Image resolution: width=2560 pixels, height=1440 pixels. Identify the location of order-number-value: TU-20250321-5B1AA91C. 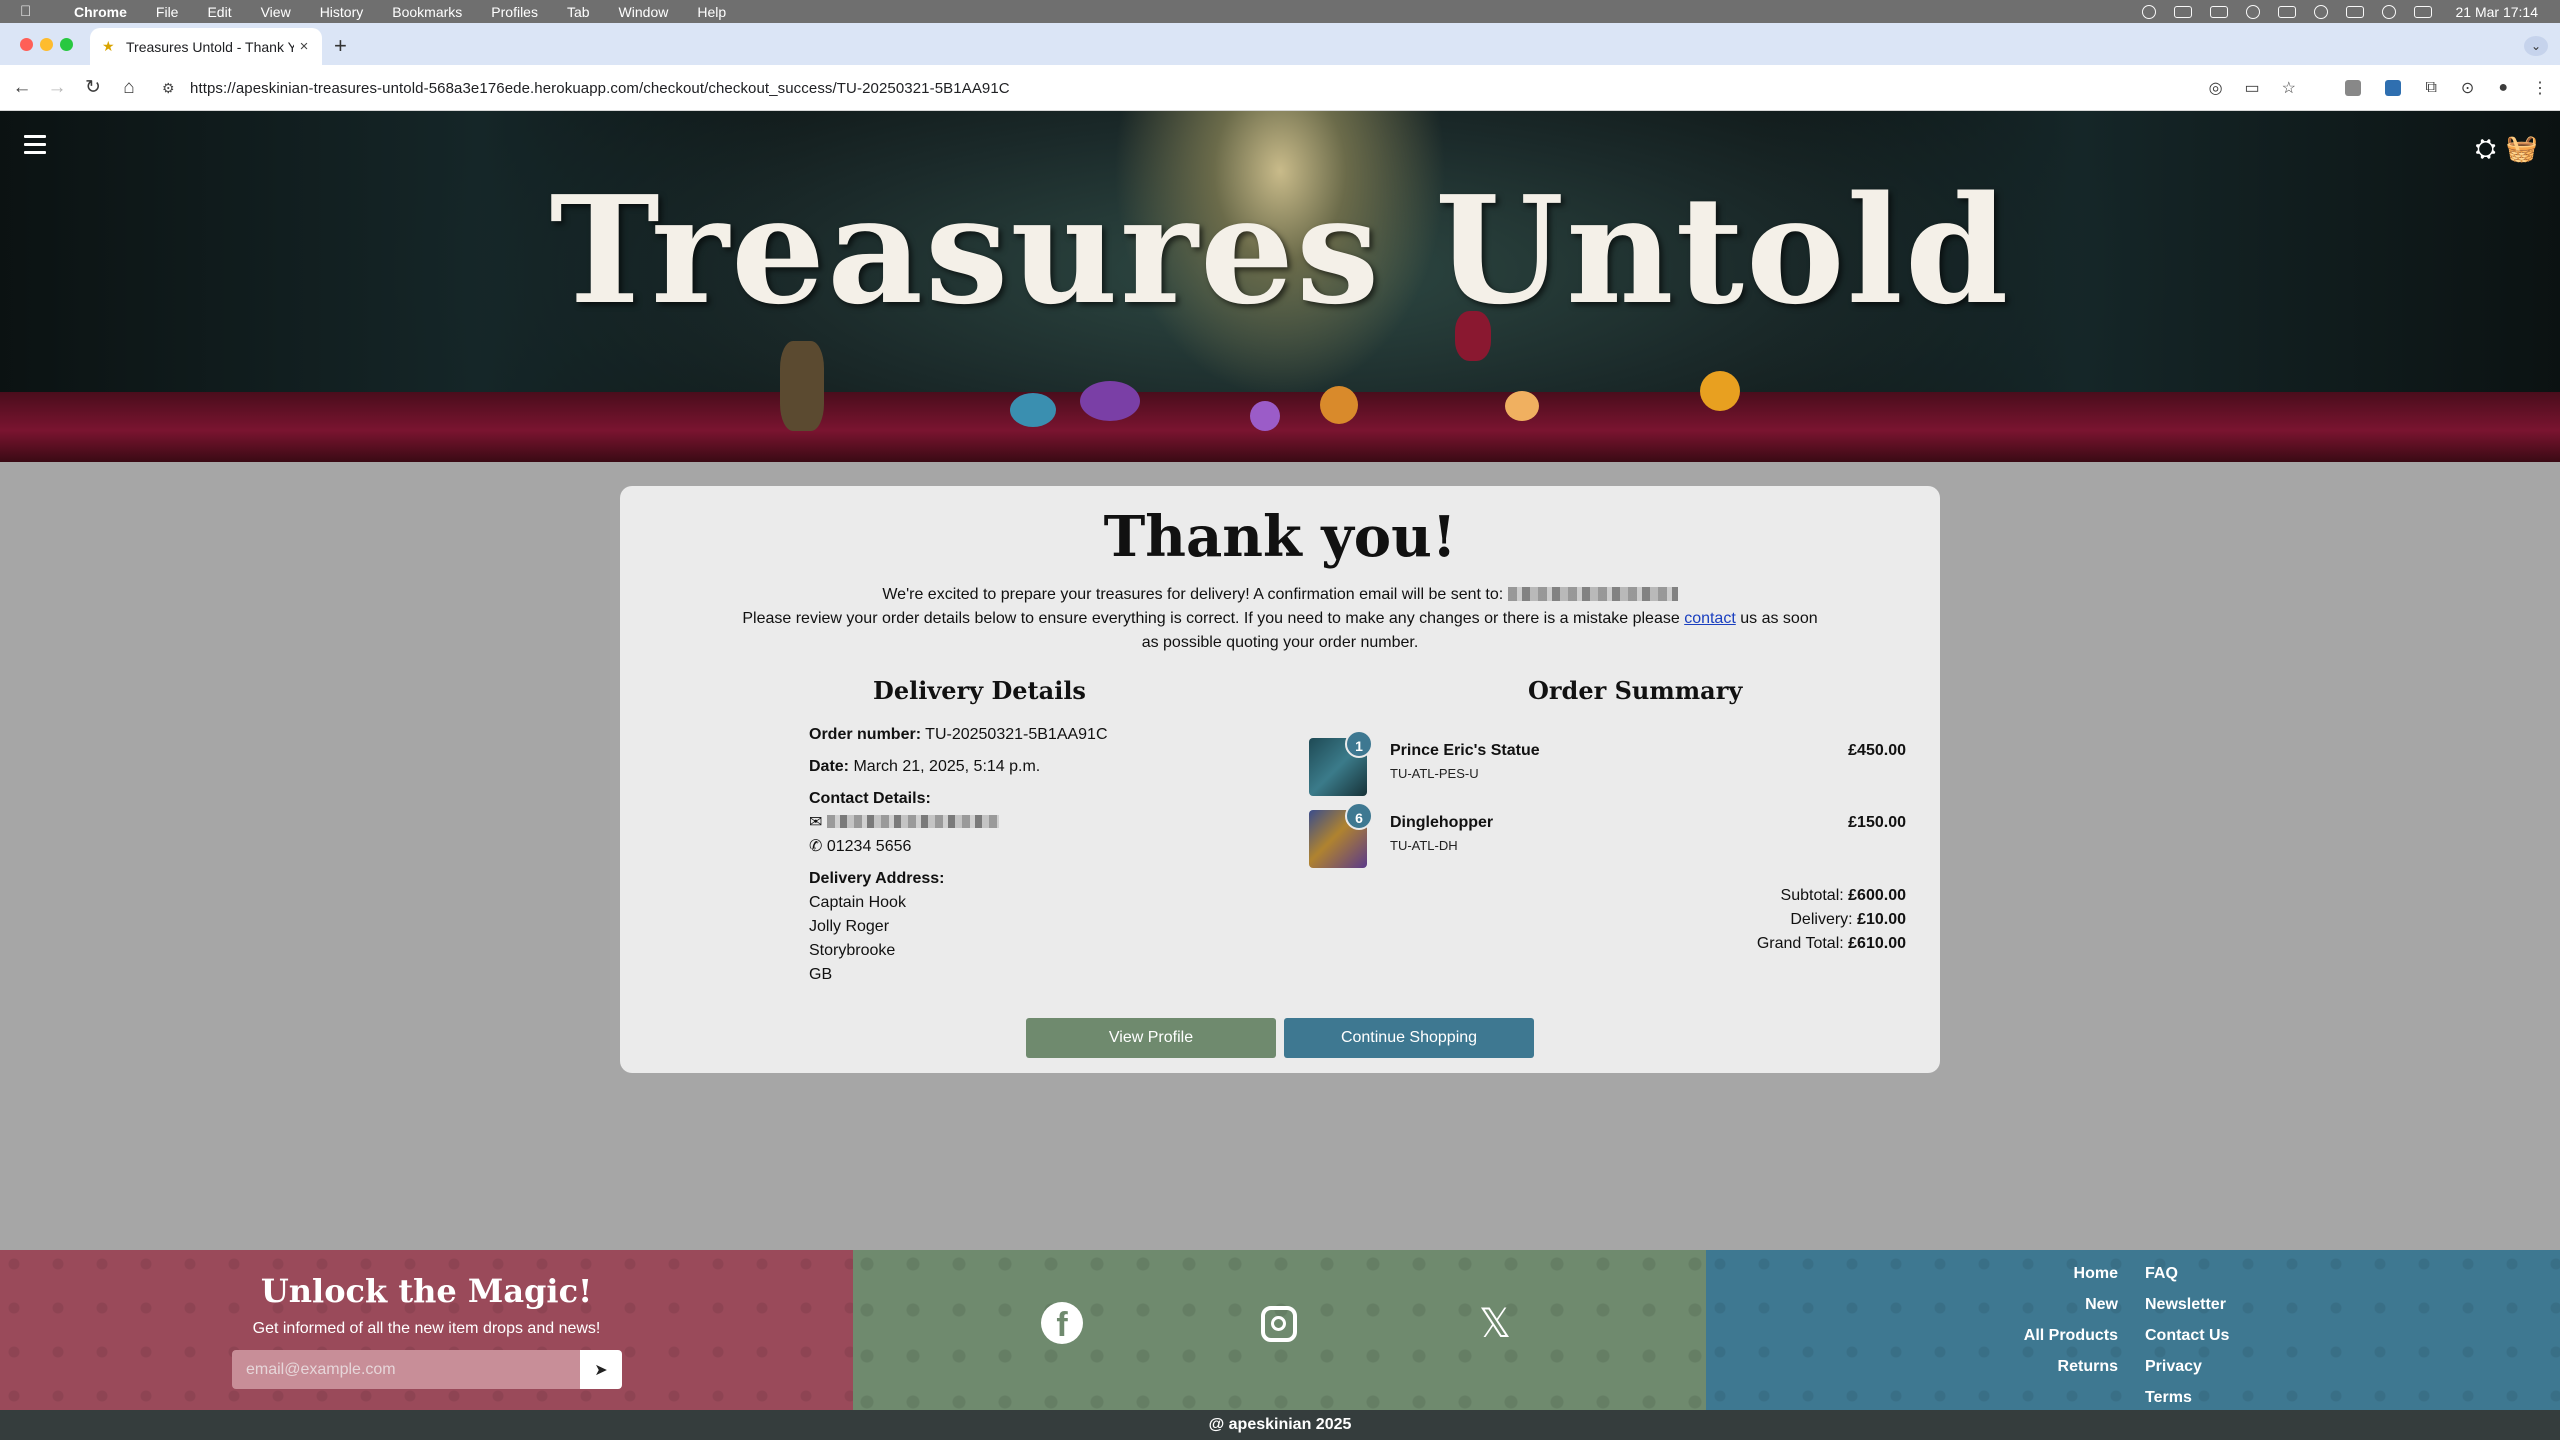
(1016, 734).